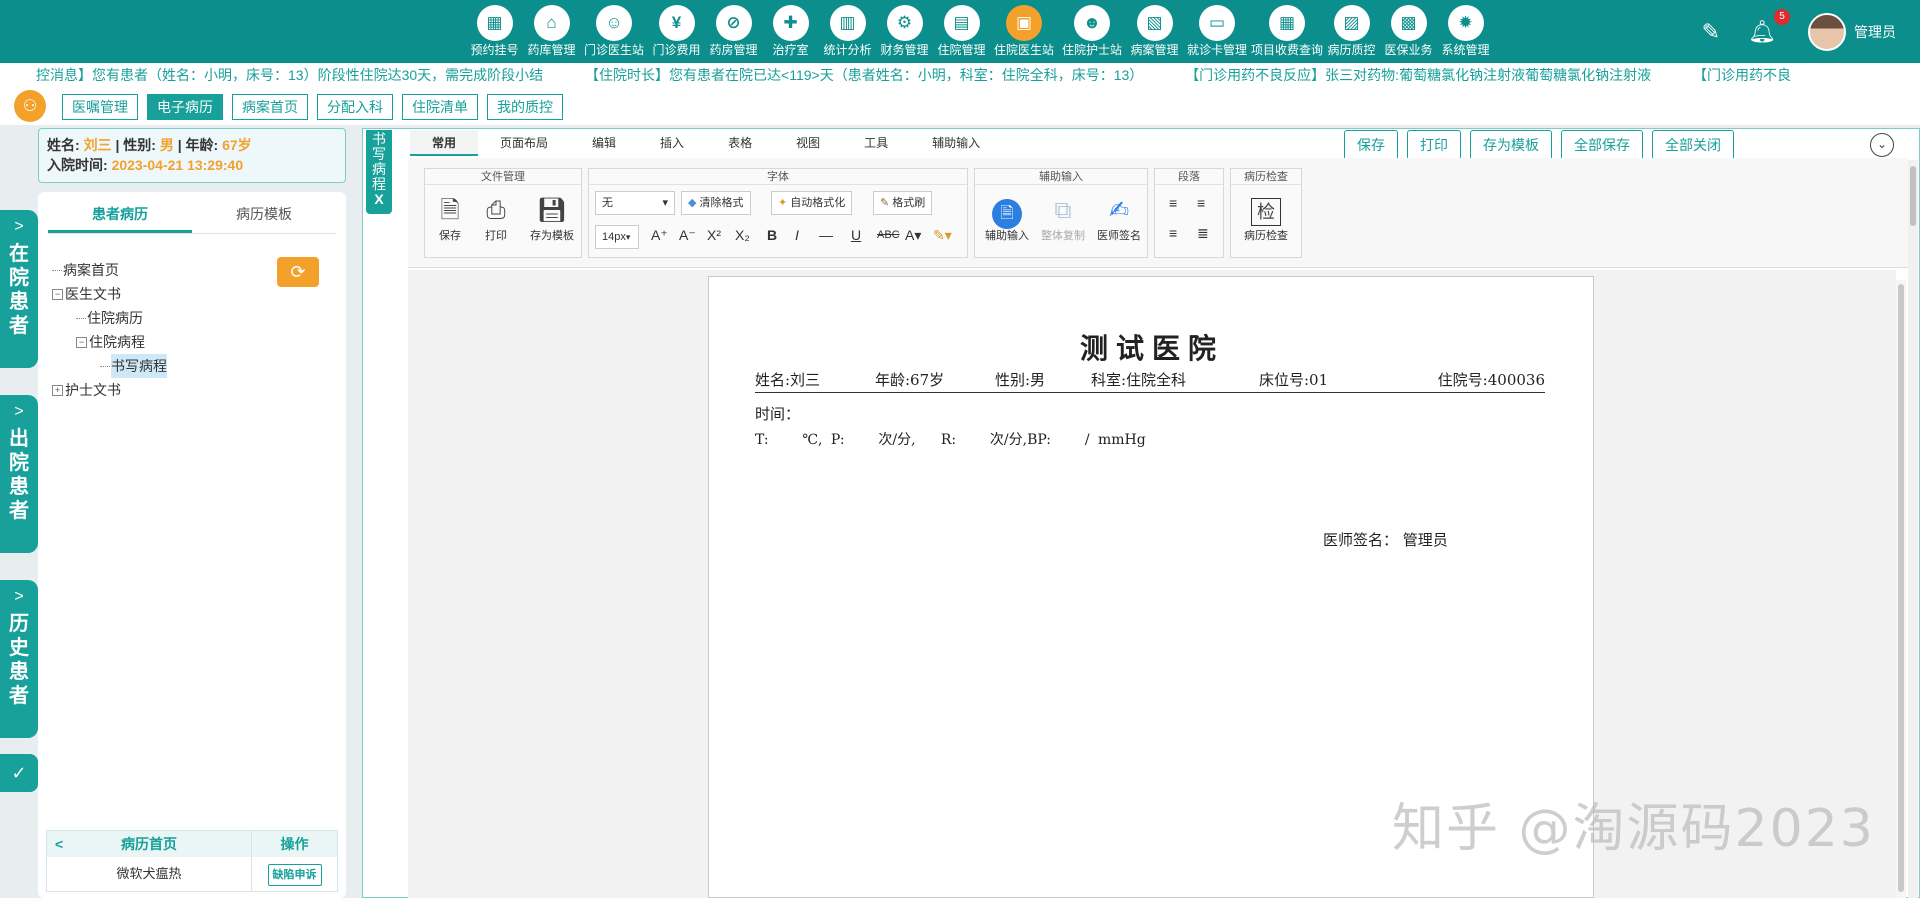 This screenshot has width=1920, height=898. I want to click on align-right-icon: ≡, so click(1173, 233).